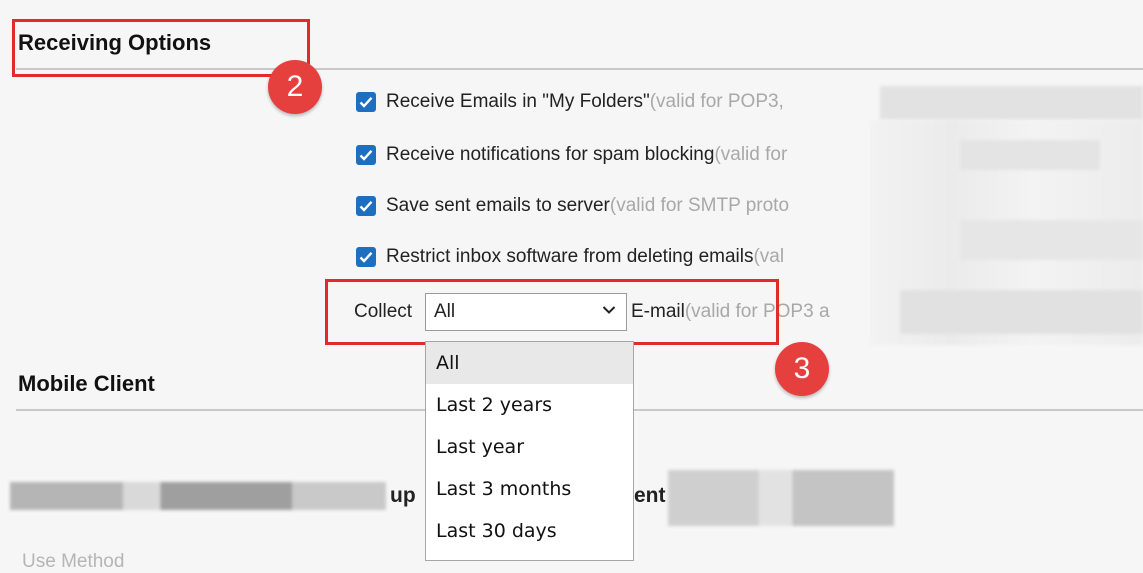  Describe the element at coordinates (73, 561) in the screenshot. I see `partial-use-method-label: Use Method` at that location.